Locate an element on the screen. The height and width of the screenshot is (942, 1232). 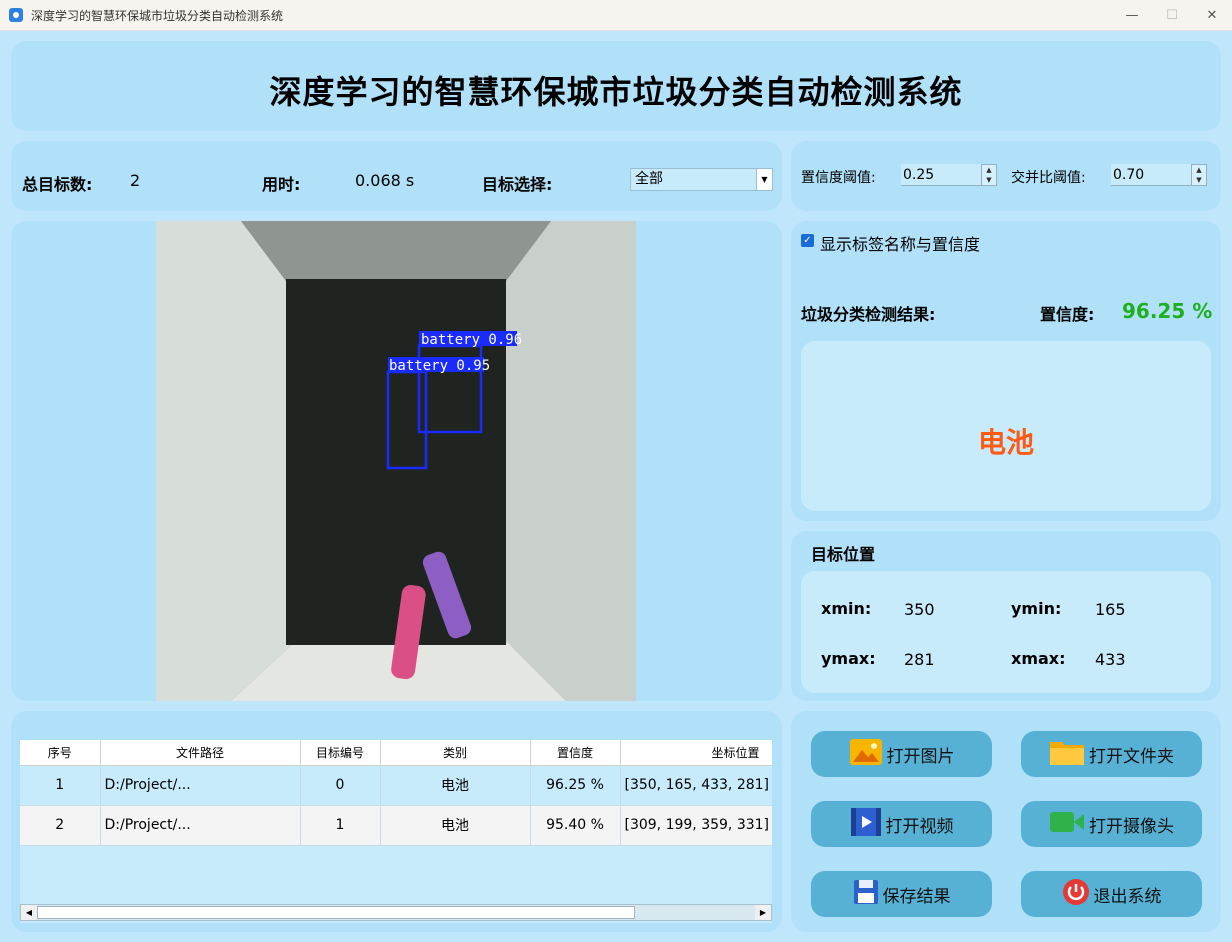
table-cell: 95.40 % is located at coordinates (575, 825).